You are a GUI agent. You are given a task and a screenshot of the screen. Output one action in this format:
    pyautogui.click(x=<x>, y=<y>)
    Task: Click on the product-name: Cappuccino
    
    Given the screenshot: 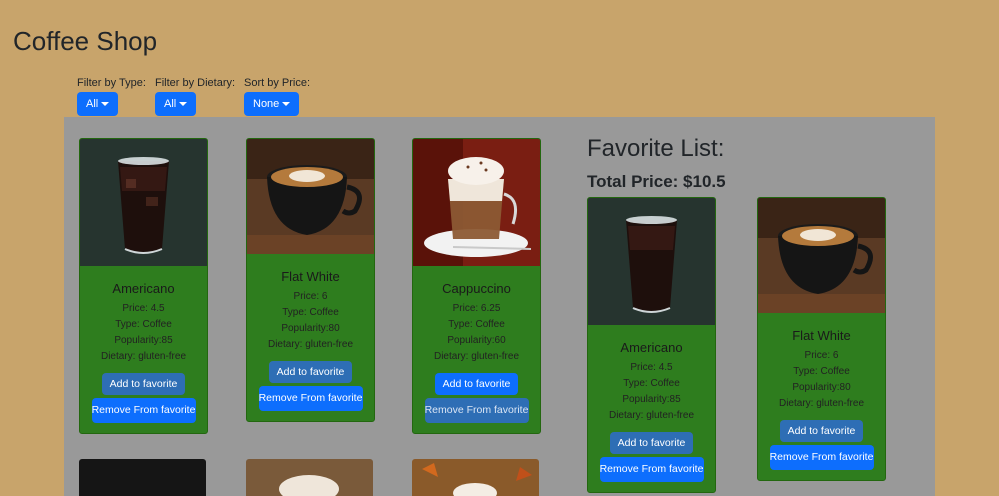 What is the action you would take?
    pyautogui.click(x=476, y=288)
    